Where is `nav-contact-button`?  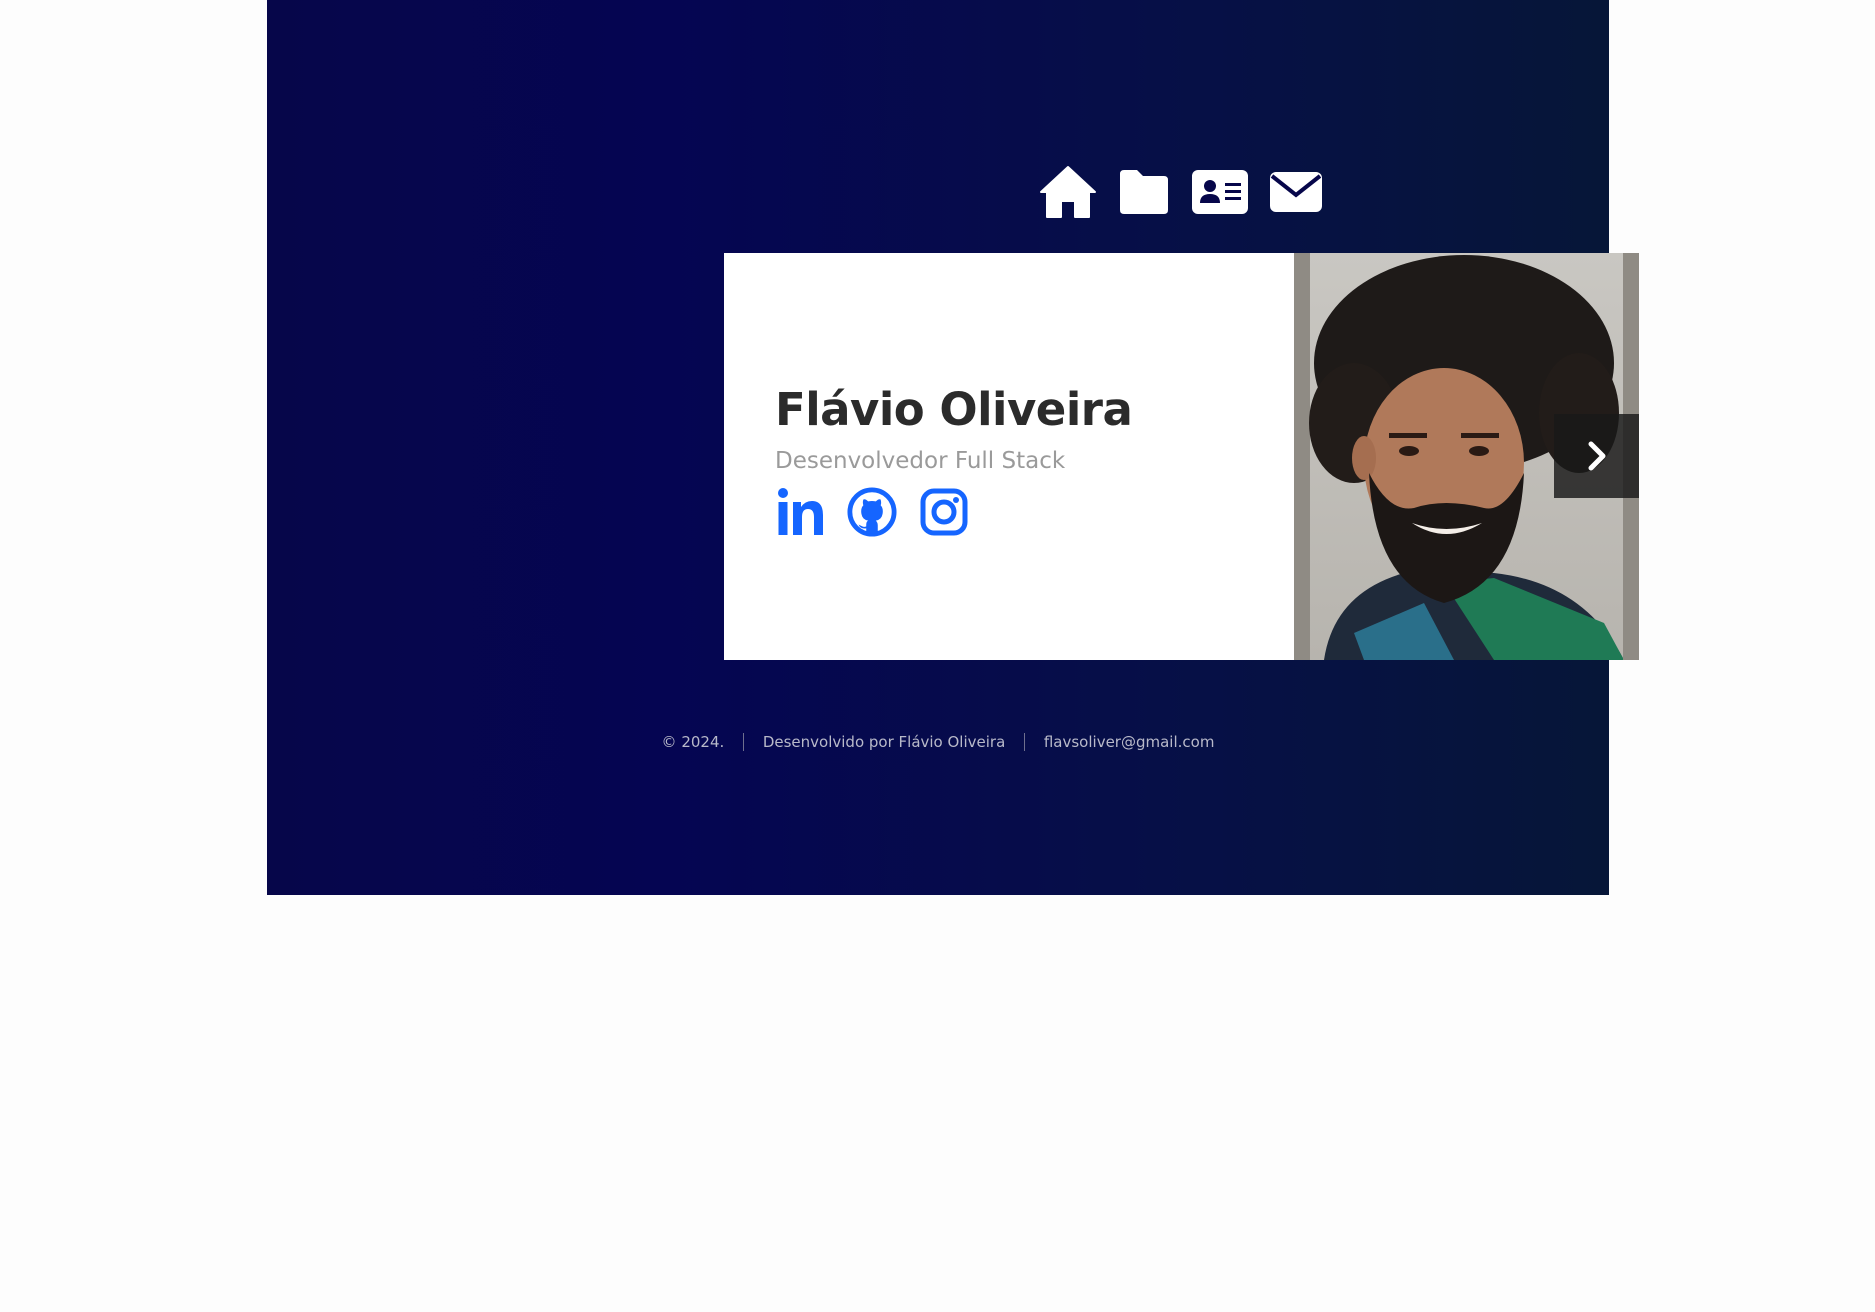 nav-contact-button is located at coordinates (1296, 192).